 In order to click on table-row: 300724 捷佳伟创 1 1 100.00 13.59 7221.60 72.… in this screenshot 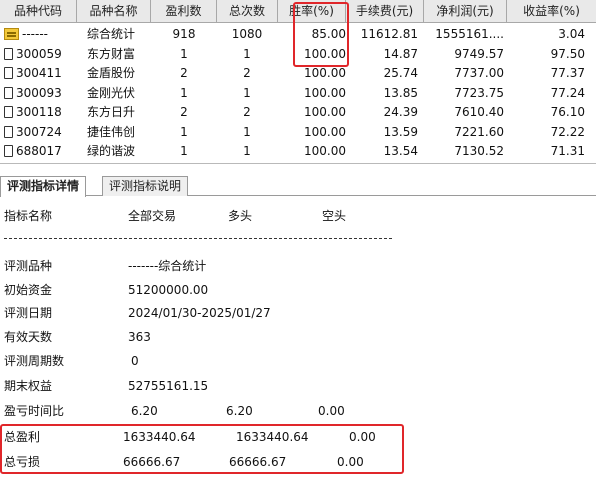, I will do `click(298, 133)`.